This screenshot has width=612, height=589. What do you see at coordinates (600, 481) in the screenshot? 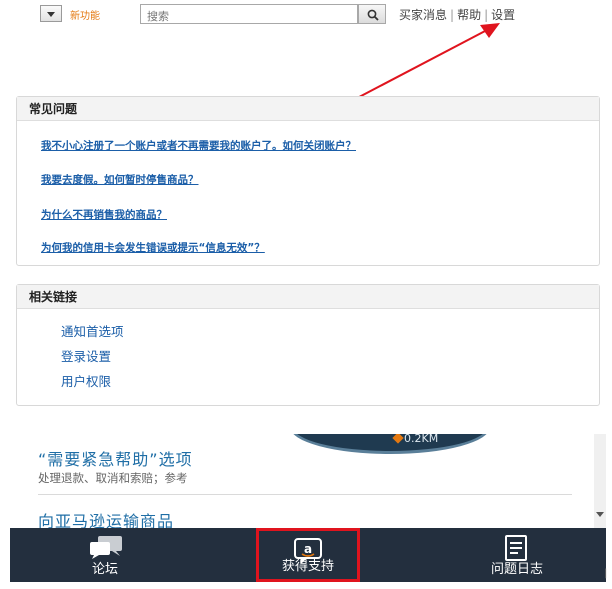
I see `scrollbar` at bounding box center [600, 481].